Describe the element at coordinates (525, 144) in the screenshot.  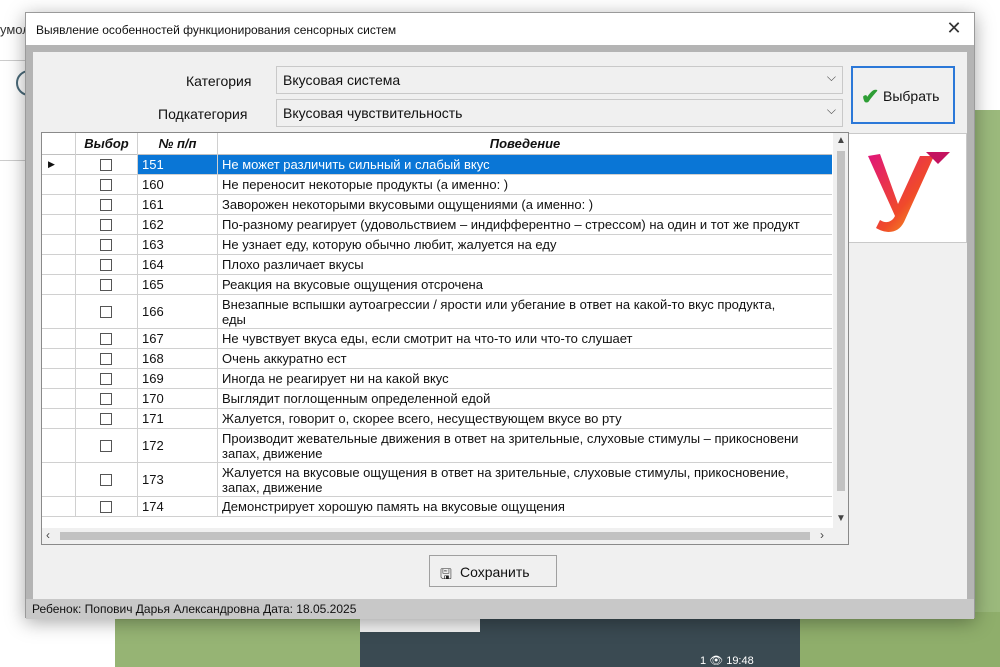
I see `header-behavior: Поведение` at that location.